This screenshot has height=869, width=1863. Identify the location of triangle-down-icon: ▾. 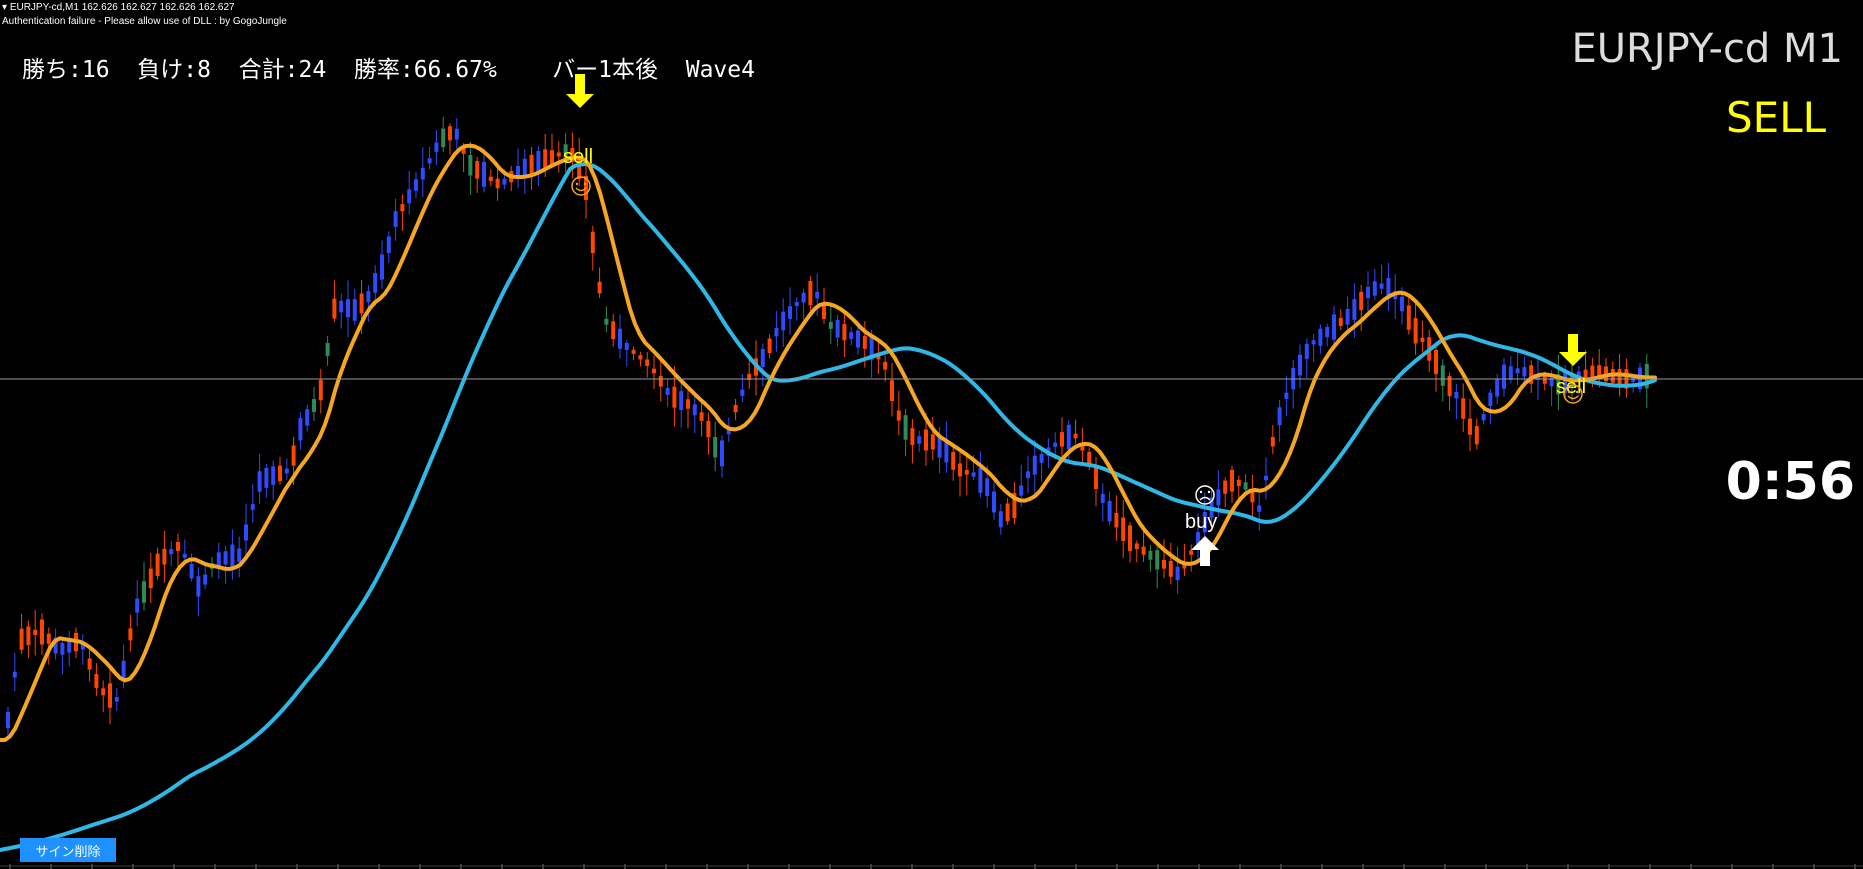
(4, 7).